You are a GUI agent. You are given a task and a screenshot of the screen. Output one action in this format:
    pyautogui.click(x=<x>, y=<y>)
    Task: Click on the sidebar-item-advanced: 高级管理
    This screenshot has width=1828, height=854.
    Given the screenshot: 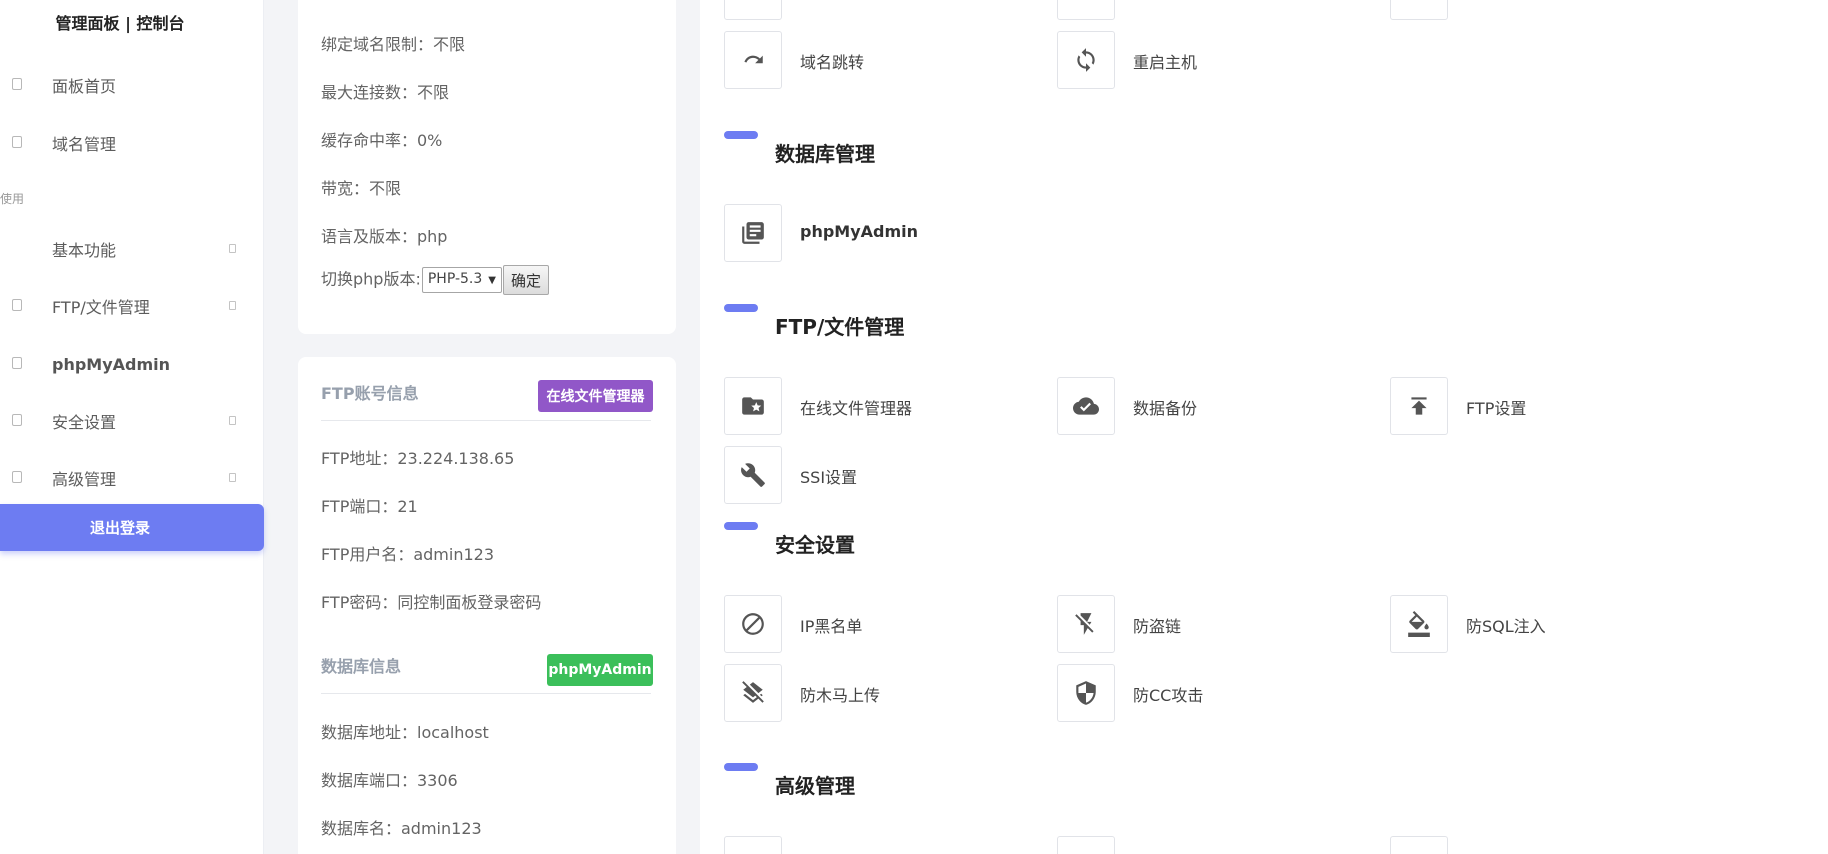 What is the action you would take?
    pyautogui.click(x=132, y=478)
    